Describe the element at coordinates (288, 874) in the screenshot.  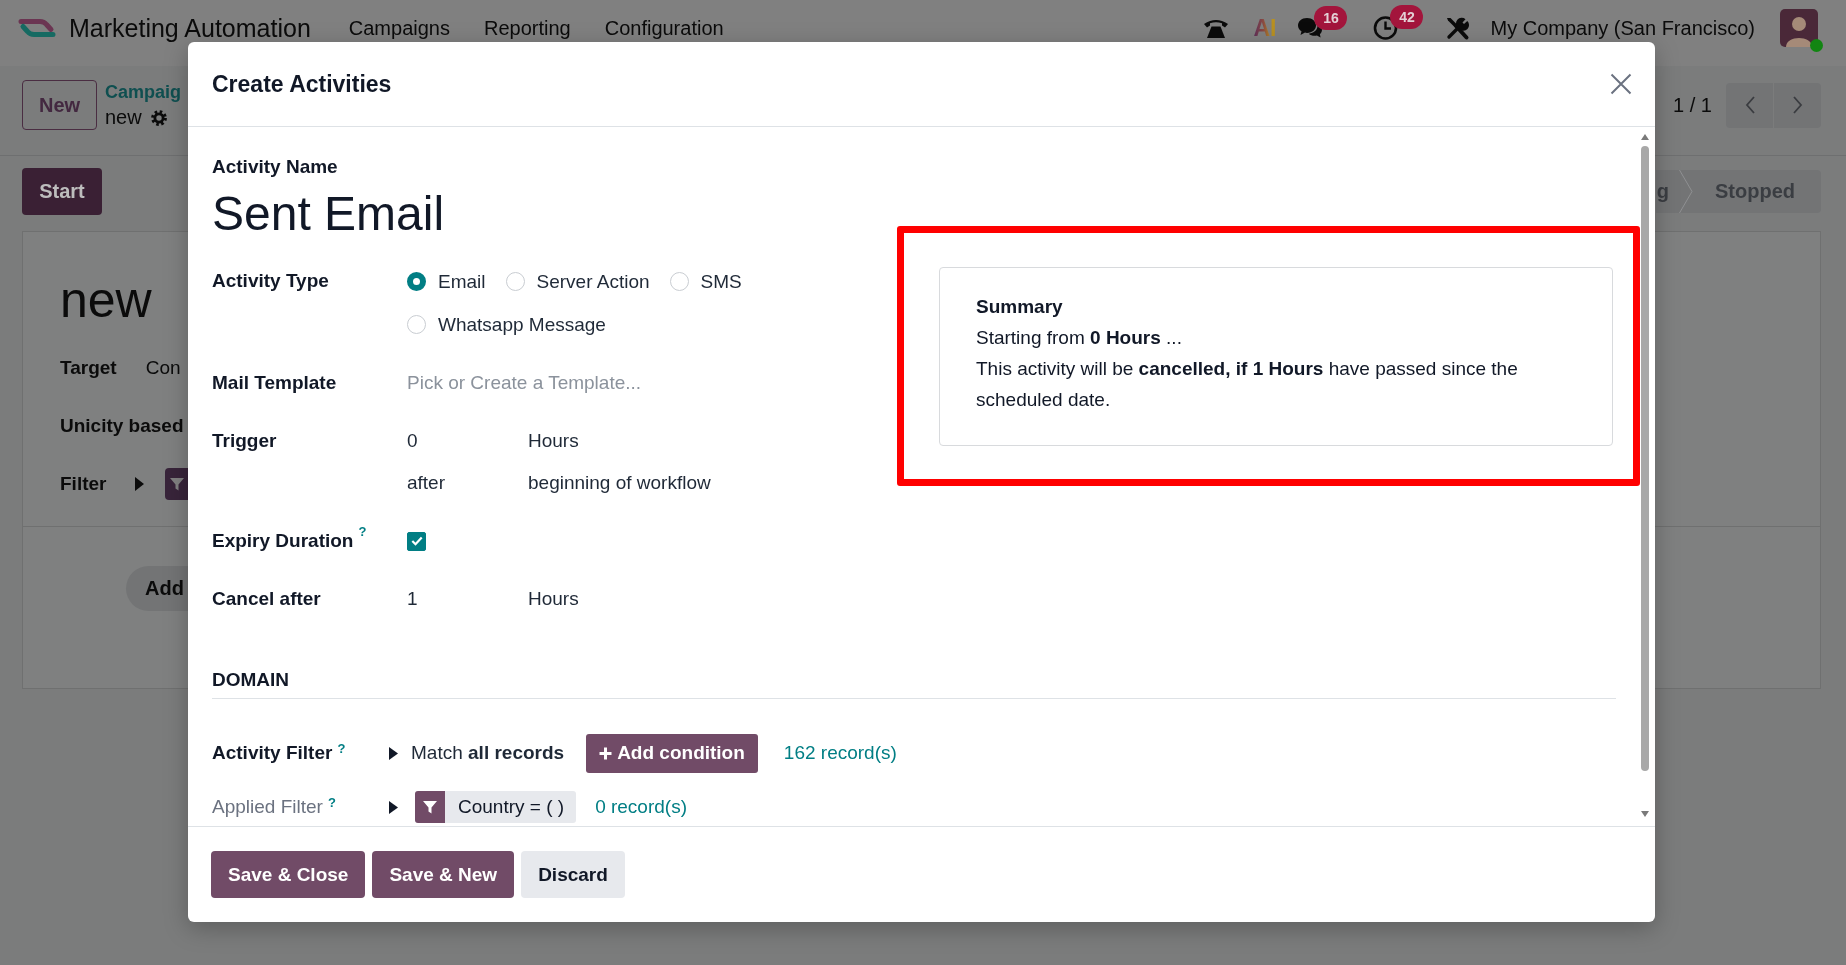
I see `dialog-button: Save & Close` at that location.